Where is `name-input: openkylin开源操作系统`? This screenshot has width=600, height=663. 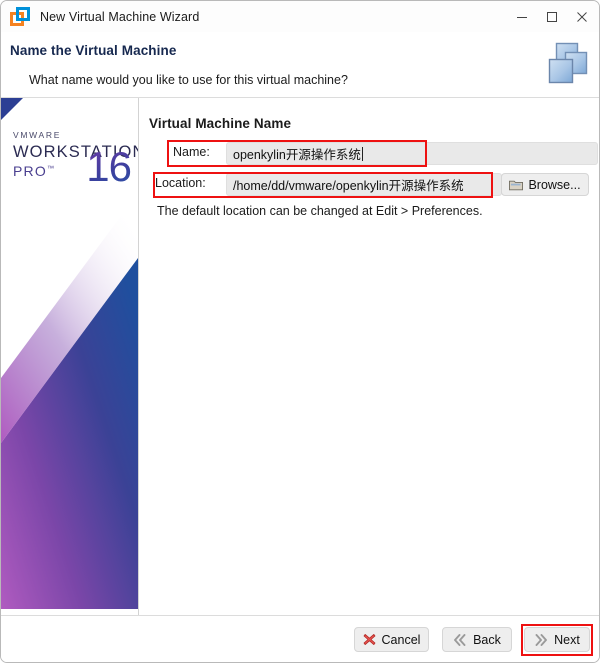 name-input: openkylin开源操作系统 is located at coordinates (412, 153).